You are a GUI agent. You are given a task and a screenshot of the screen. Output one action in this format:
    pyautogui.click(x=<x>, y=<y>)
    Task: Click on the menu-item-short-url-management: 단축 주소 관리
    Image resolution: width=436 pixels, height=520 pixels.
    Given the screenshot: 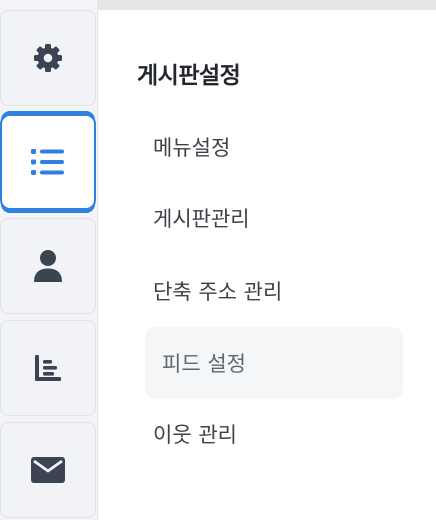 What is the action you would take?
    pyautogui.click(x=274, y=291)
    